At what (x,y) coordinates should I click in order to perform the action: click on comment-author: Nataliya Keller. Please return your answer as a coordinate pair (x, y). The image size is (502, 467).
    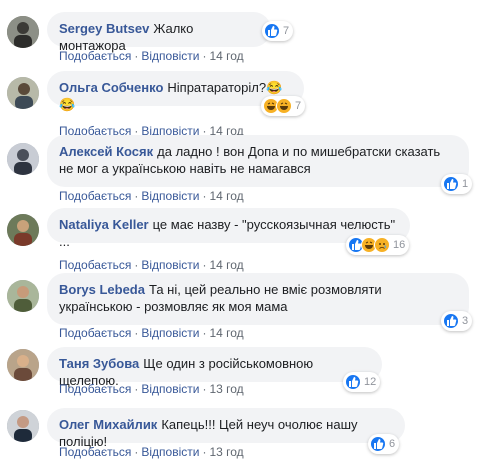
    Looking at the image, I should click on (104, 224).